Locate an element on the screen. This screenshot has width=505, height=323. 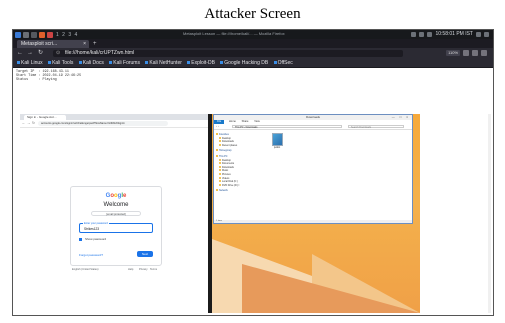
password-value: Strikes123 is located at coordinates (92, 229).